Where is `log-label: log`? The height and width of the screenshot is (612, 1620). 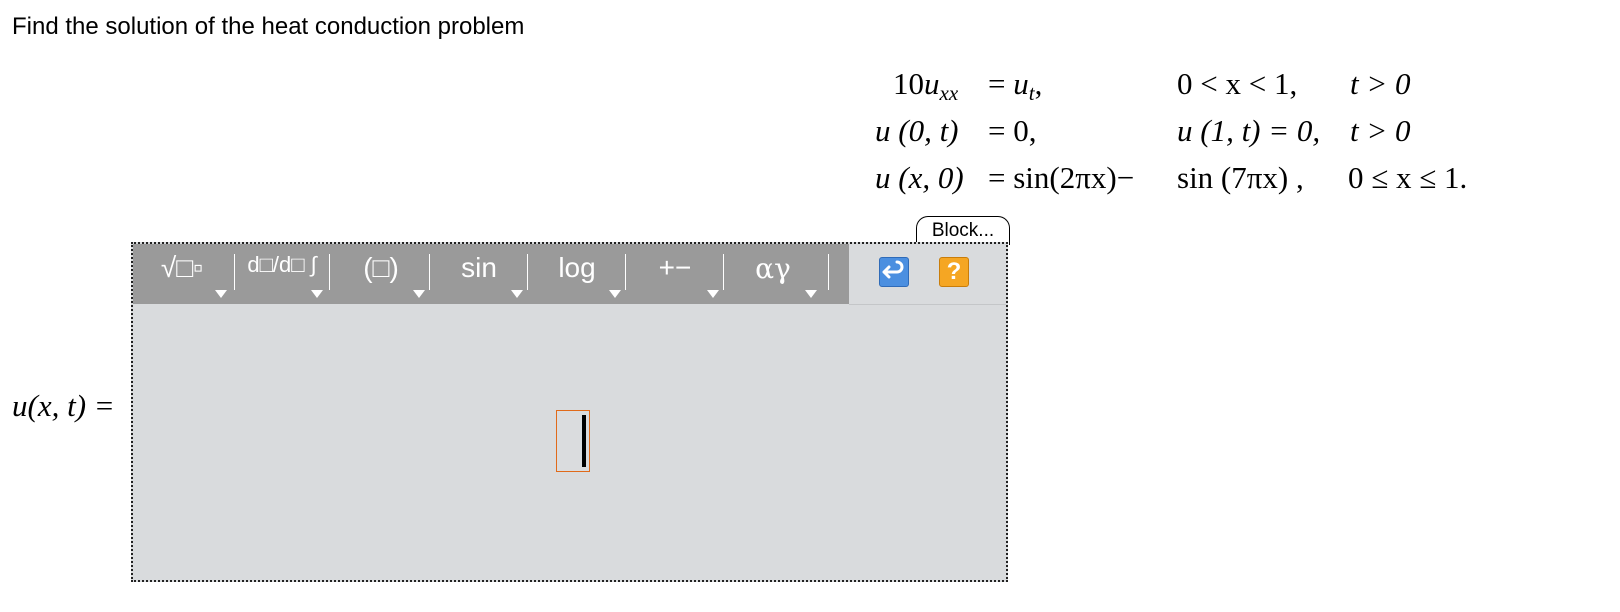
log-label: log is located at coordinates (577, 267).